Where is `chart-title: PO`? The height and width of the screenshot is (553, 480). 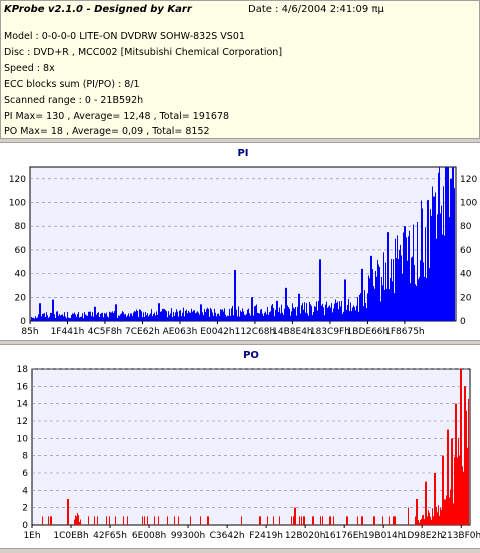 chart-title: PO is located at coordinates (251, 355).